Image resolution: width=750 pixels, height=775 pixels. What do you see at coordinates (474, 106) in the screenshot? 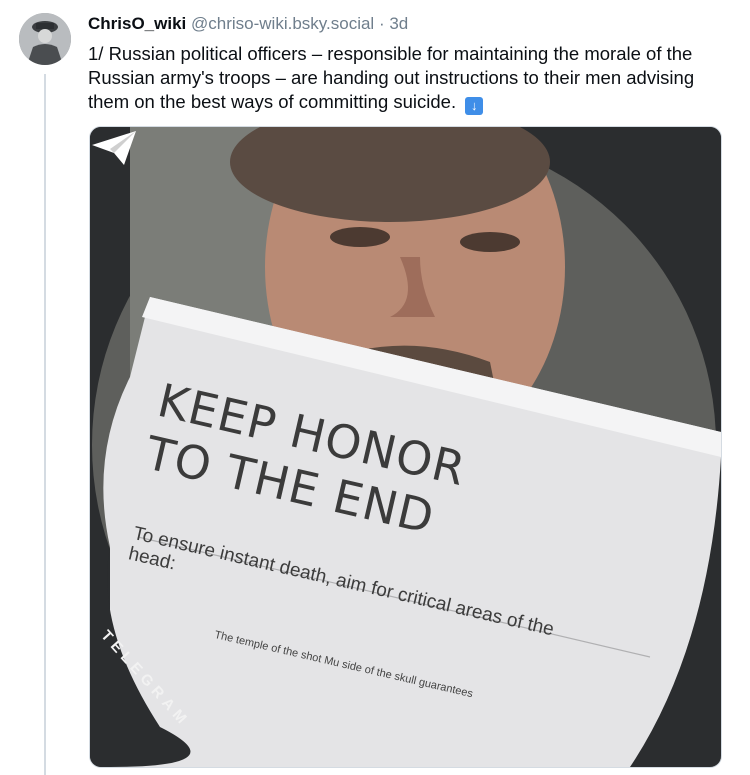
I see `down-arrow-emoji-icon: ↓` at bounding box center [474, 106].